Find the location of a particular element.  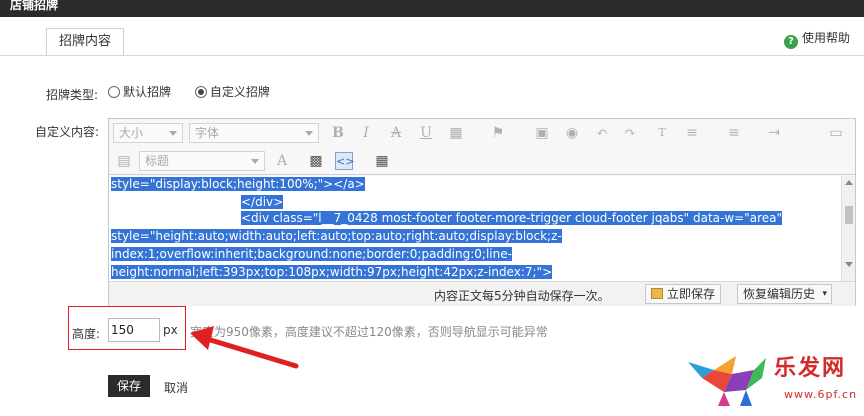

watermark-url: www.6pf.cn is located at coordinates (821, 394).